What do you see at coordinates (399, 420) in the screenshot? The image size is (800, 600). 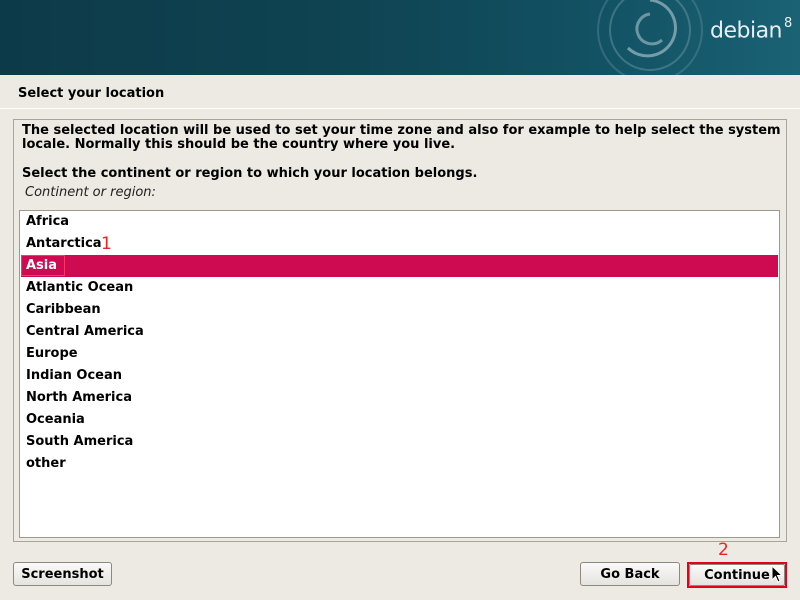 I see `list-item: Oceania` at bounding box center [399, 420].